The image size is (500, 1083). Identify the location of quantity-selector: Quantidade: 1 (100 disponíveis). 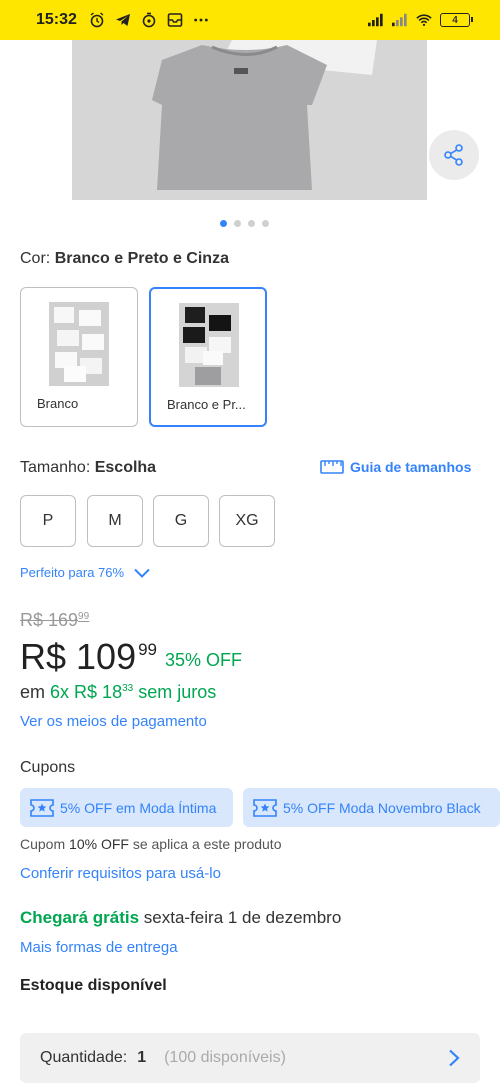
(250, 1058).